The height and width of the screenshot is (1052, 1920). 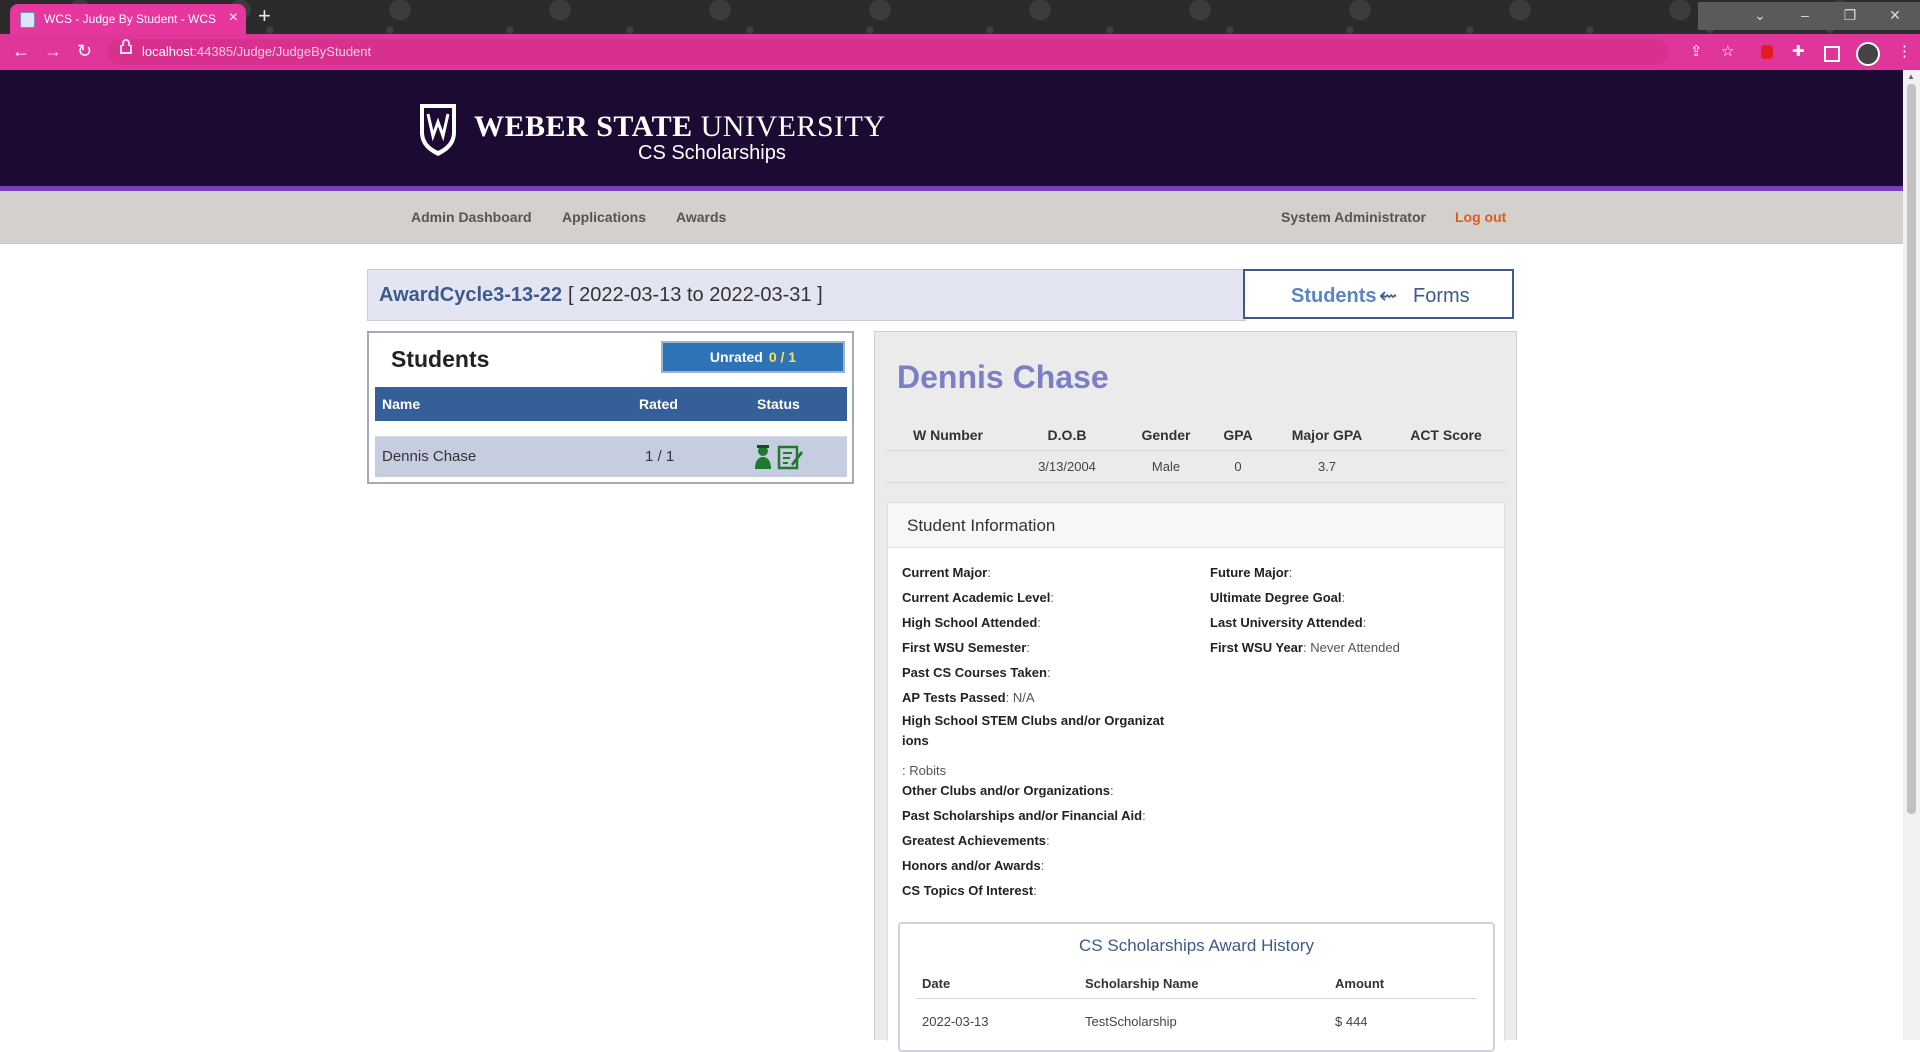 I want to click on extension-red-icon, so click(x=1767, y=52).